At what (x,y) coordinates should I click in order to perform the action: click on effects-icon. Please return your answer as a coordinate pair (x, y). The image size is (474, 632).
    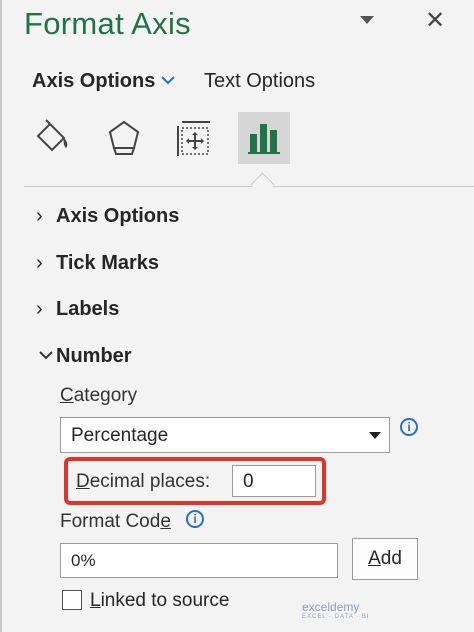
    Looking at the image, I should click on (124, 138).